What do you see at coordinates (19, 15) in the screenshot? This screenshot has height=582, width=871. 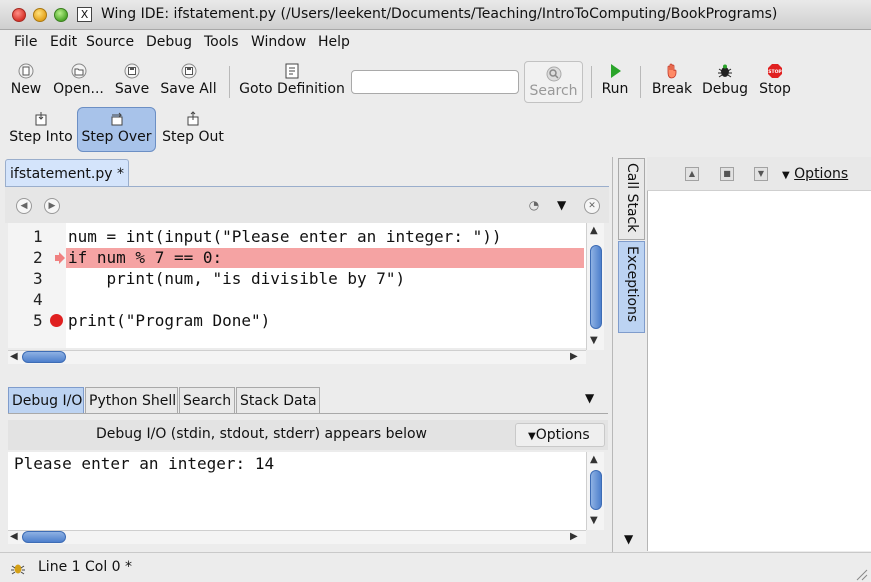 I see `close-window-button` at bounding box center [19, 15].